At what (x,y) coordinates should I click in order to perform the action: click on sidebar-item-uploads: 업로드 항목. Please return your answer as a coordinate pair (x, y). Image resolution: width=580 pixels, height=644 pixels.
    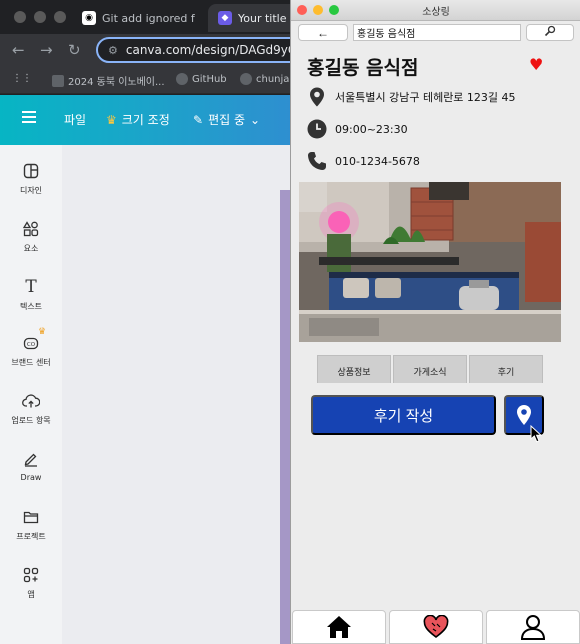
    Looking at the image, I should click on (31, 408).